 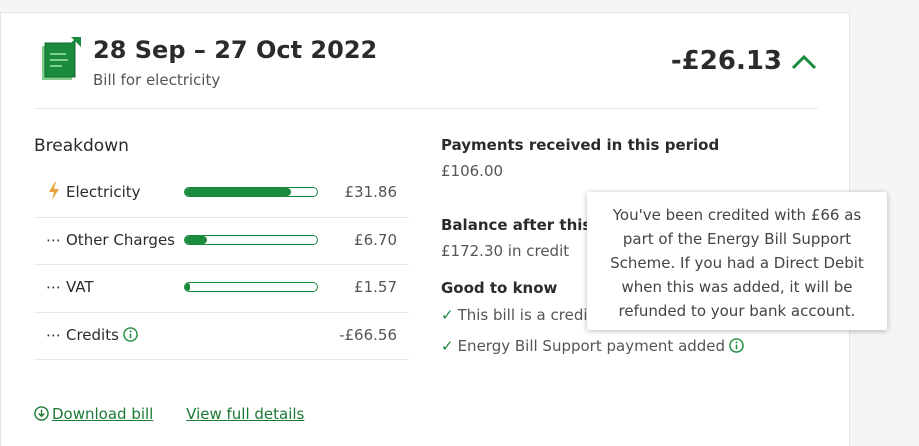 I want to click on header-divider, so click(x=426, y=108).